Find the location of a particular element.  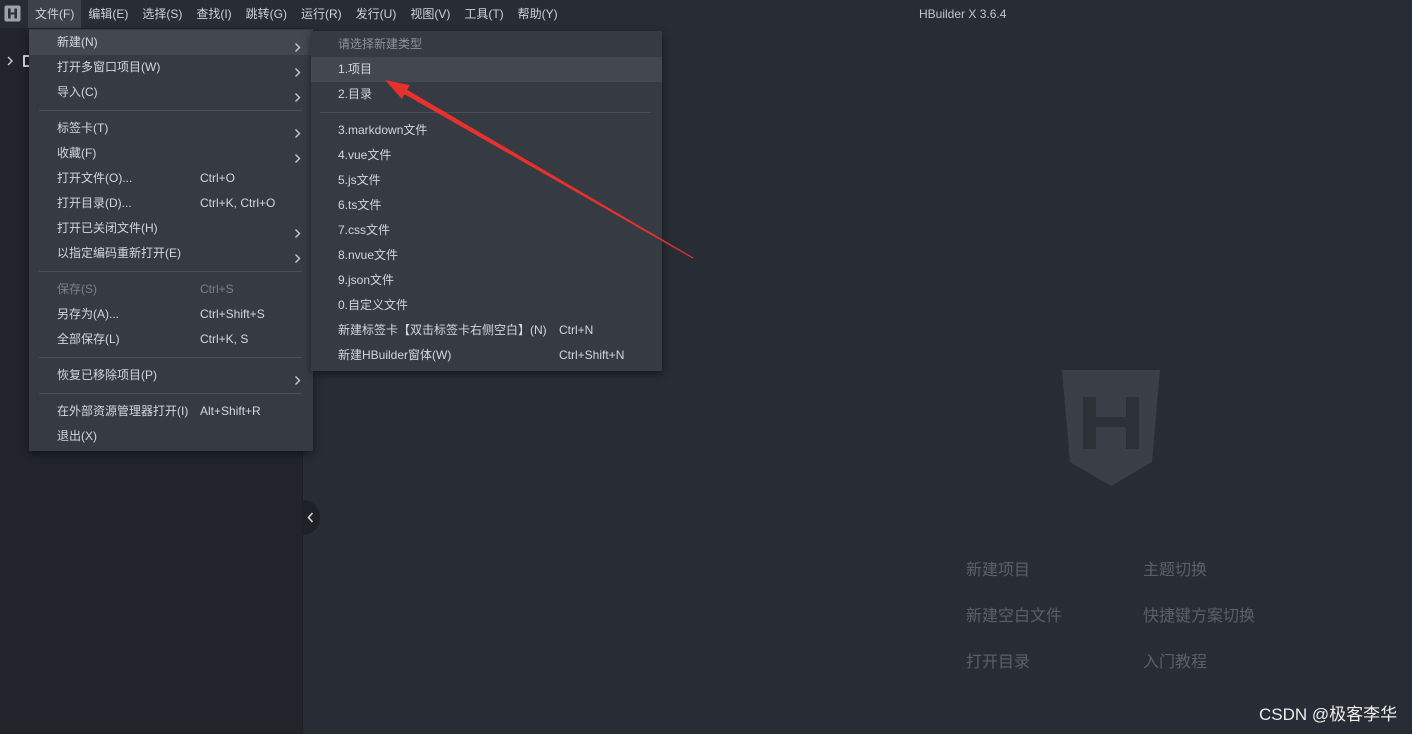

menu-item-label: 2.目录 is located at coordinates (355, 94).